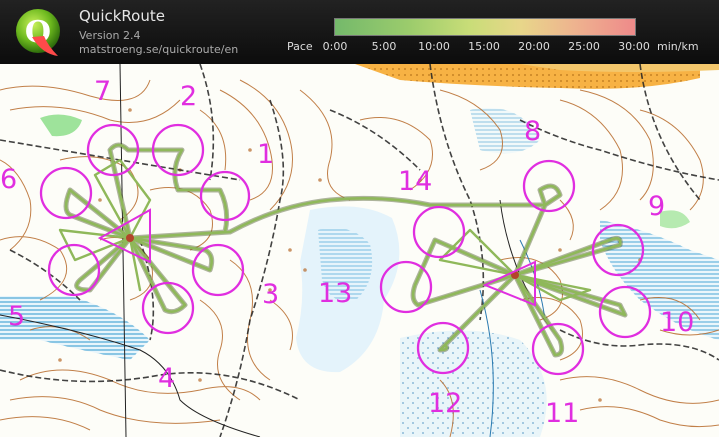 This screenshot has width=719, height=437. I want to click on control-number: 8, so click(532, 131).